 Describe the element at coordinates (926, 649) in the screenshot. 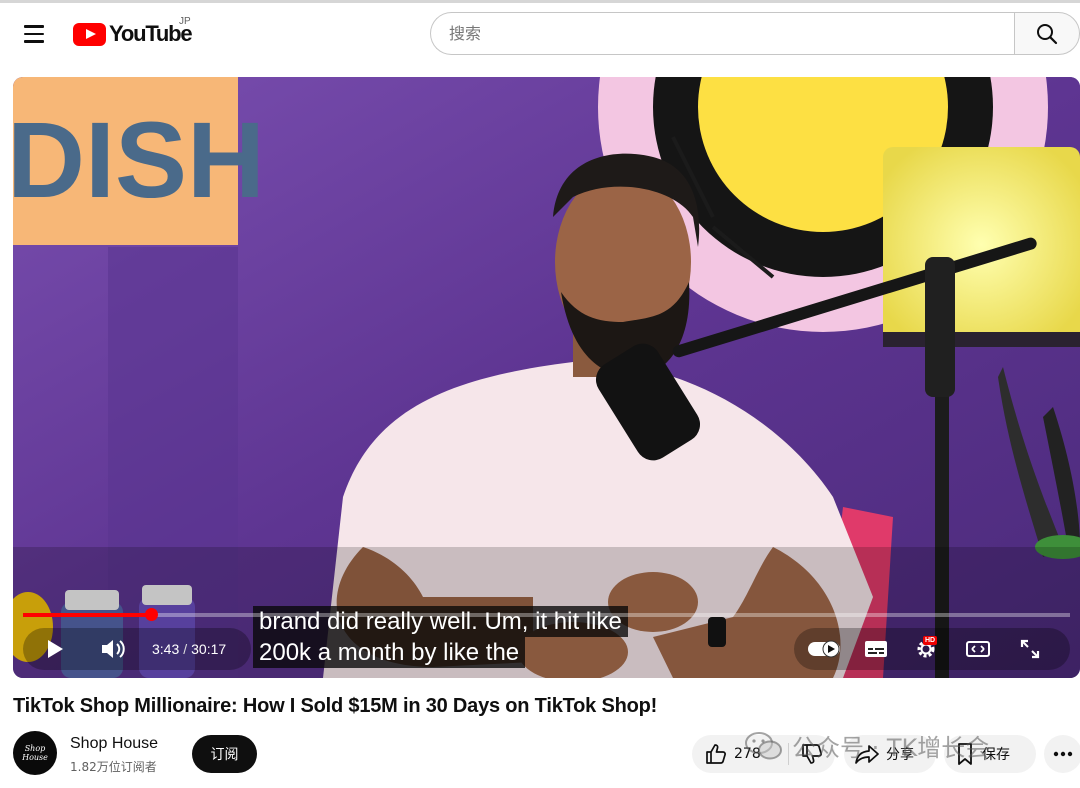

I see `settings-button: HD` at that location.